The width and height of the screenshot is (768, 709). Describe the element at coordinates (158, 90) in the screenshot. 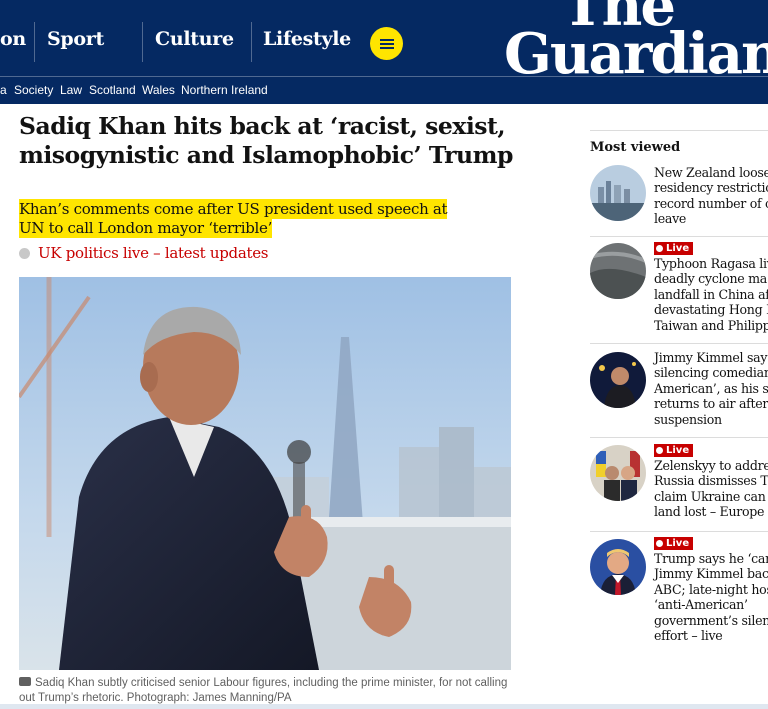

I see `subnav-item-wales: Wales` at that location.